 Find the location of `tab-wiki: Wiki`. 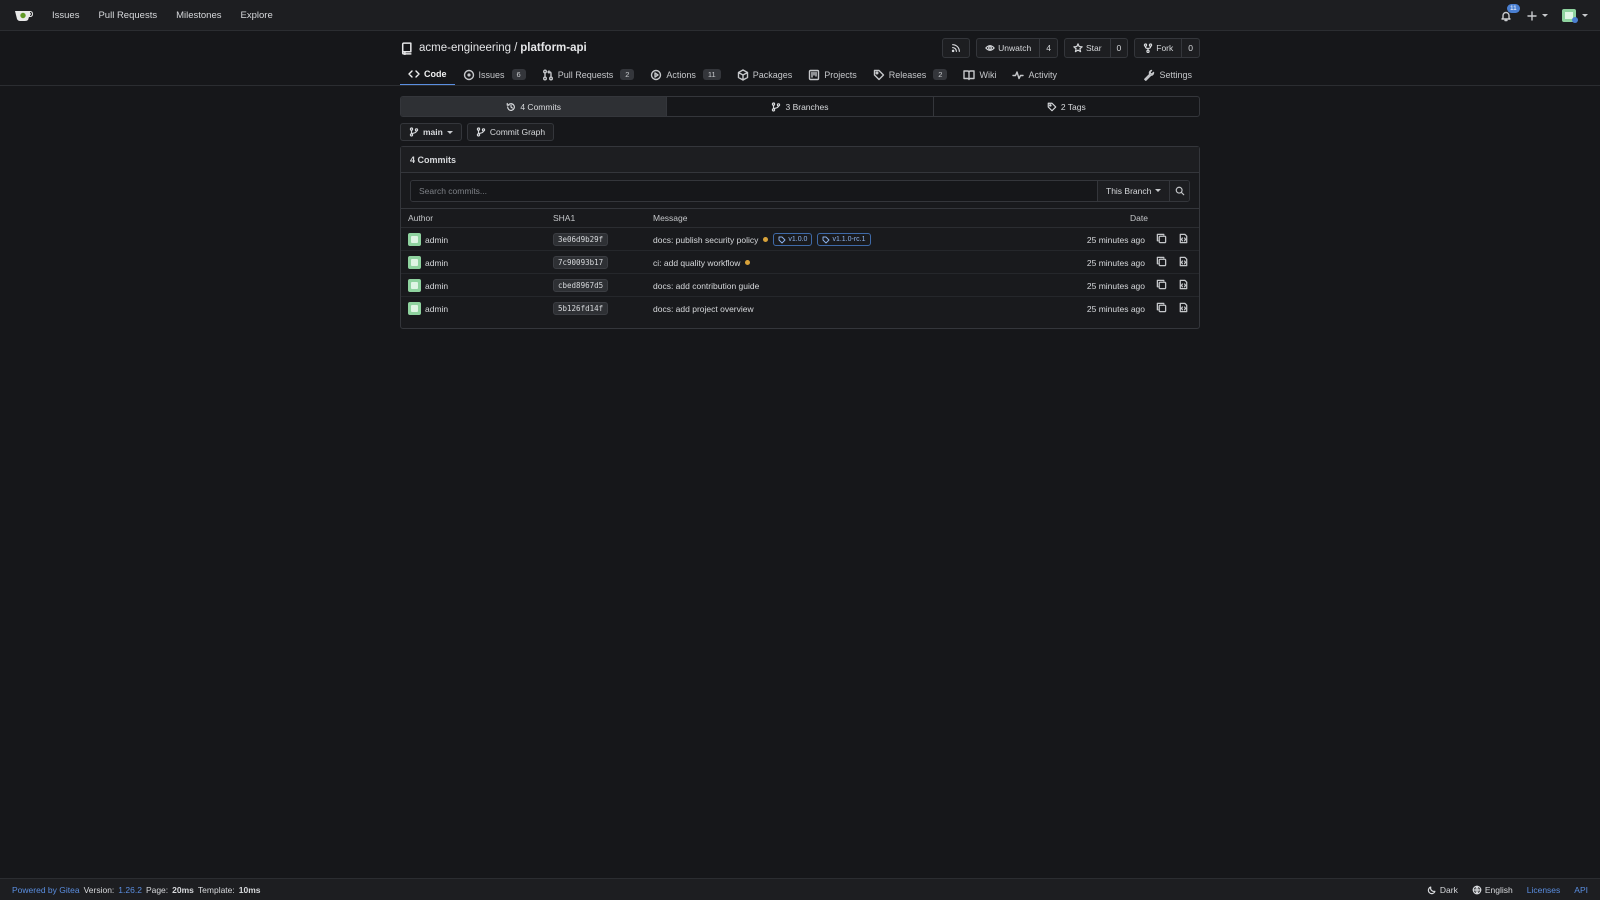

tab-wiki: Wiki is located at coordinates (979, 74).